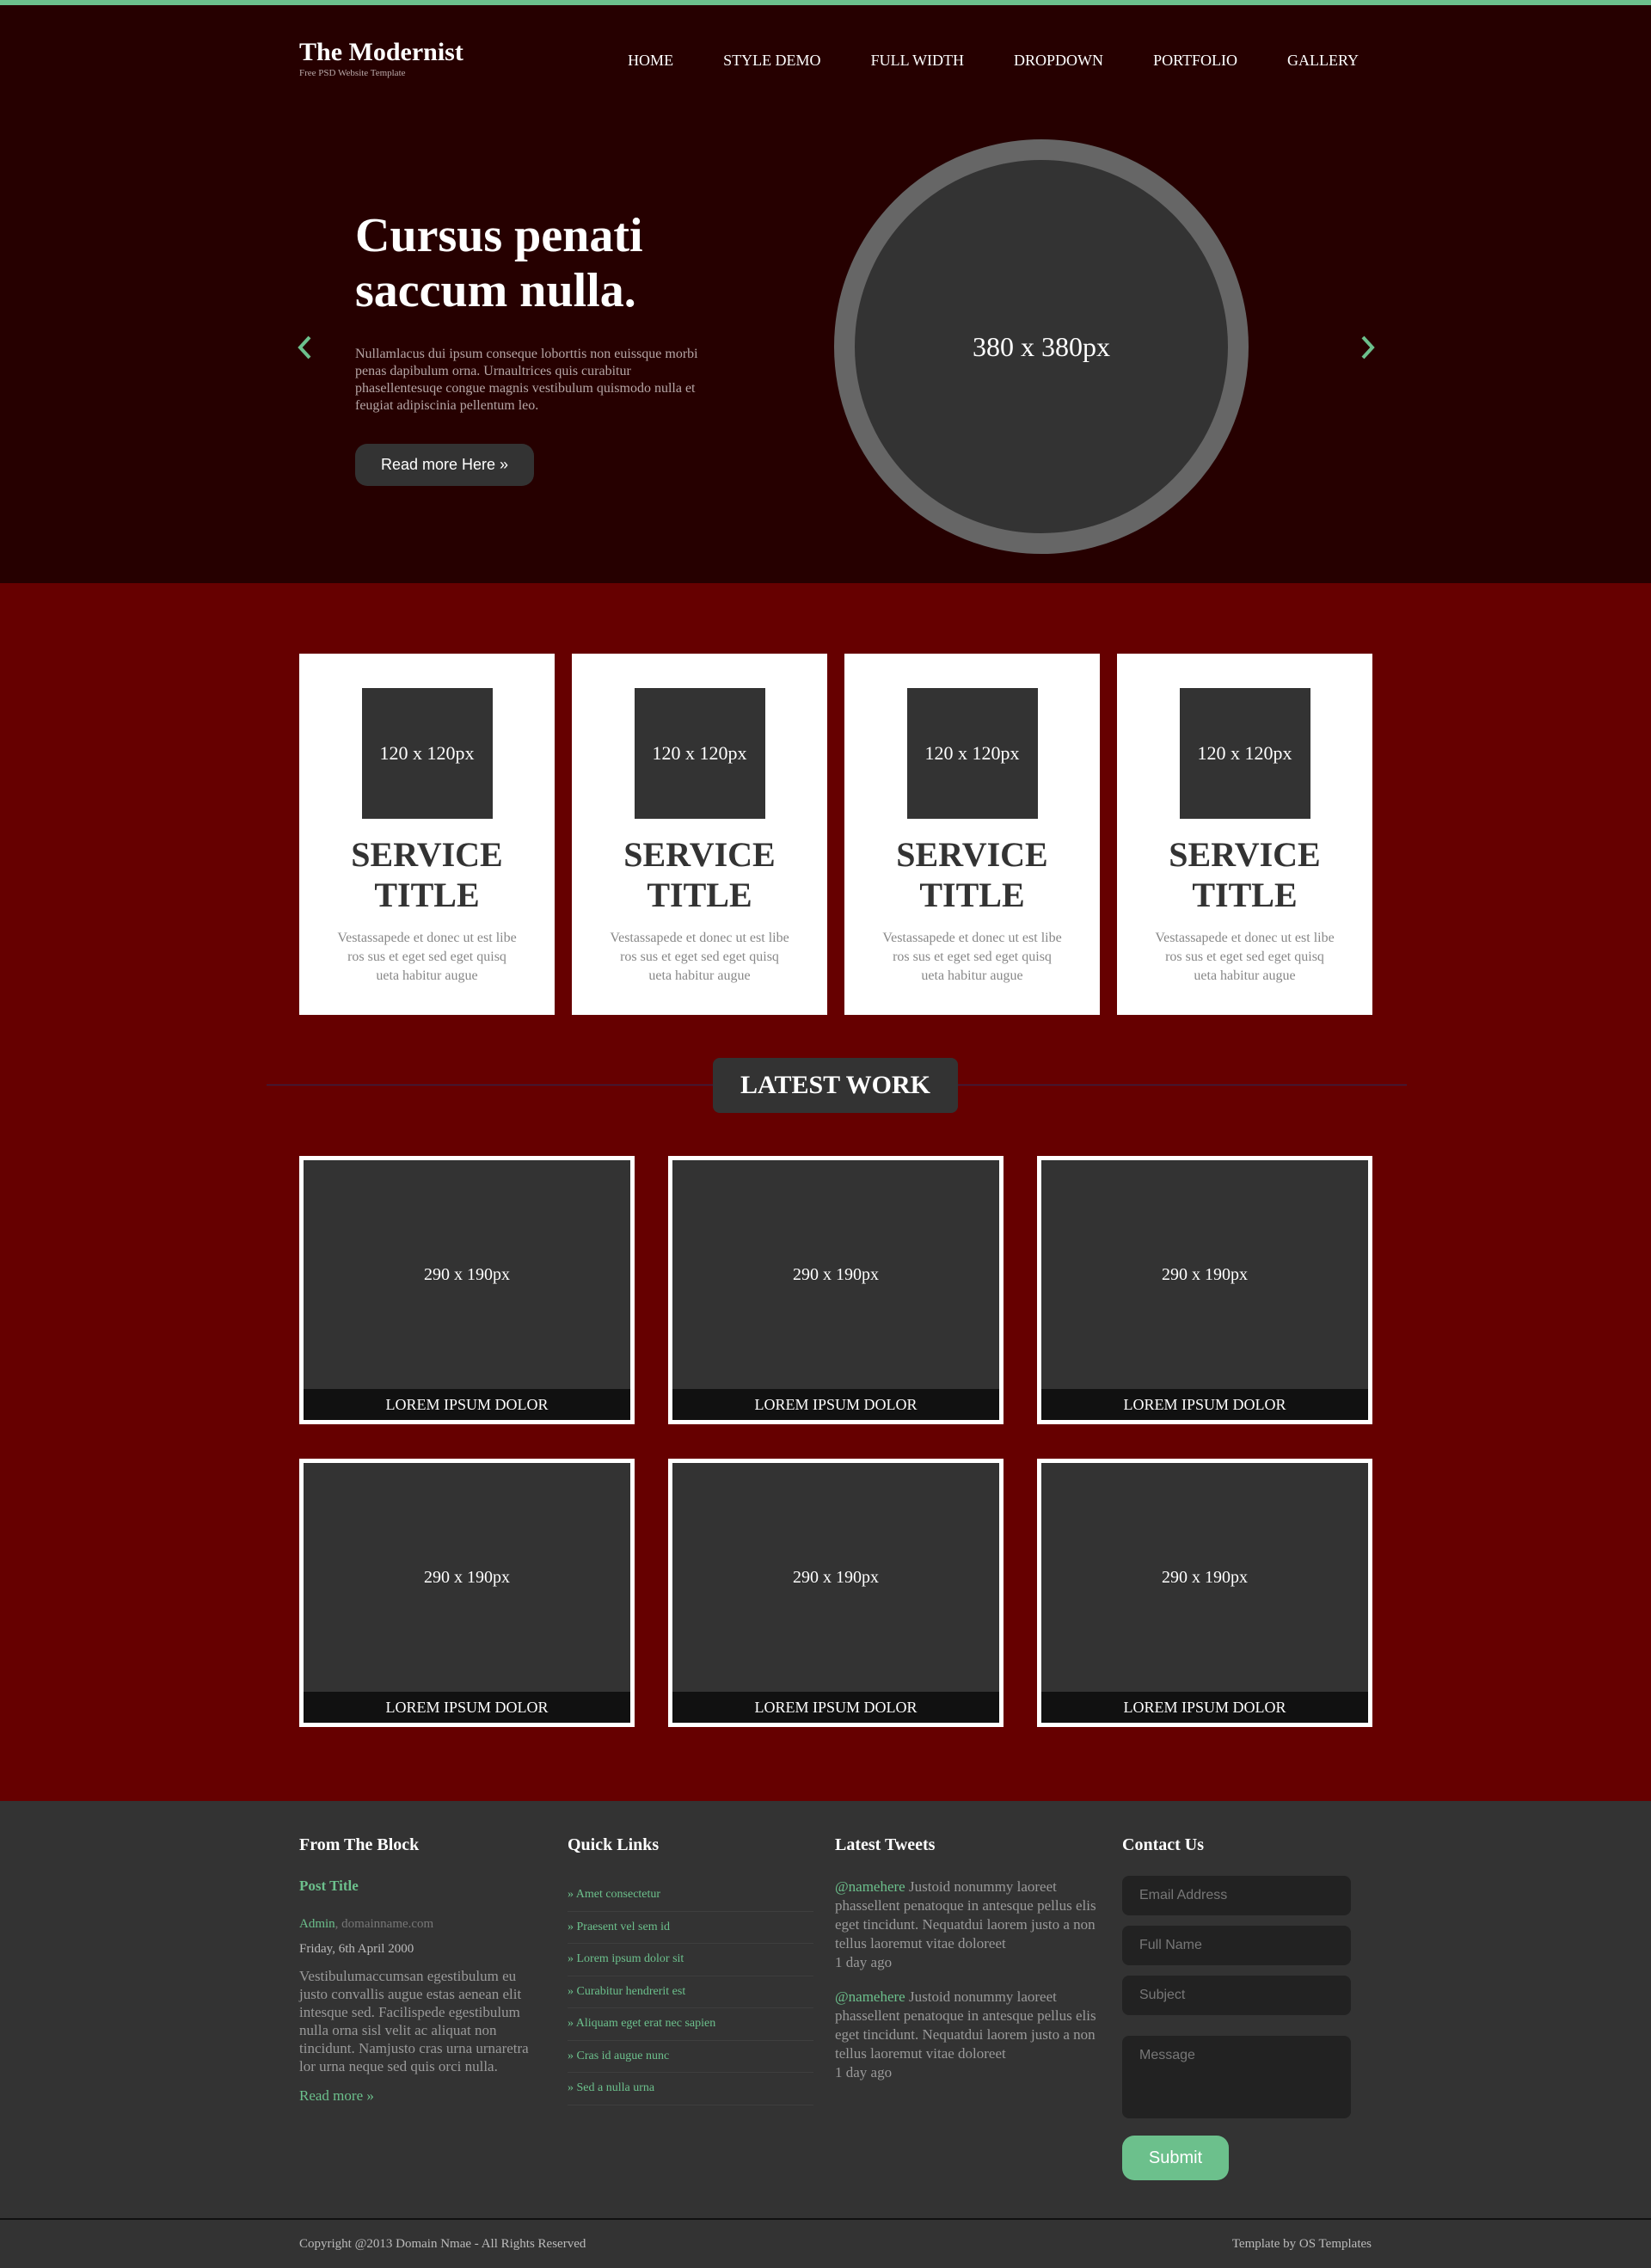  Describe the element at coordinates (352, 73) in the screenshot. I see `logo-tagline: Free PSD Website Template` at that location.